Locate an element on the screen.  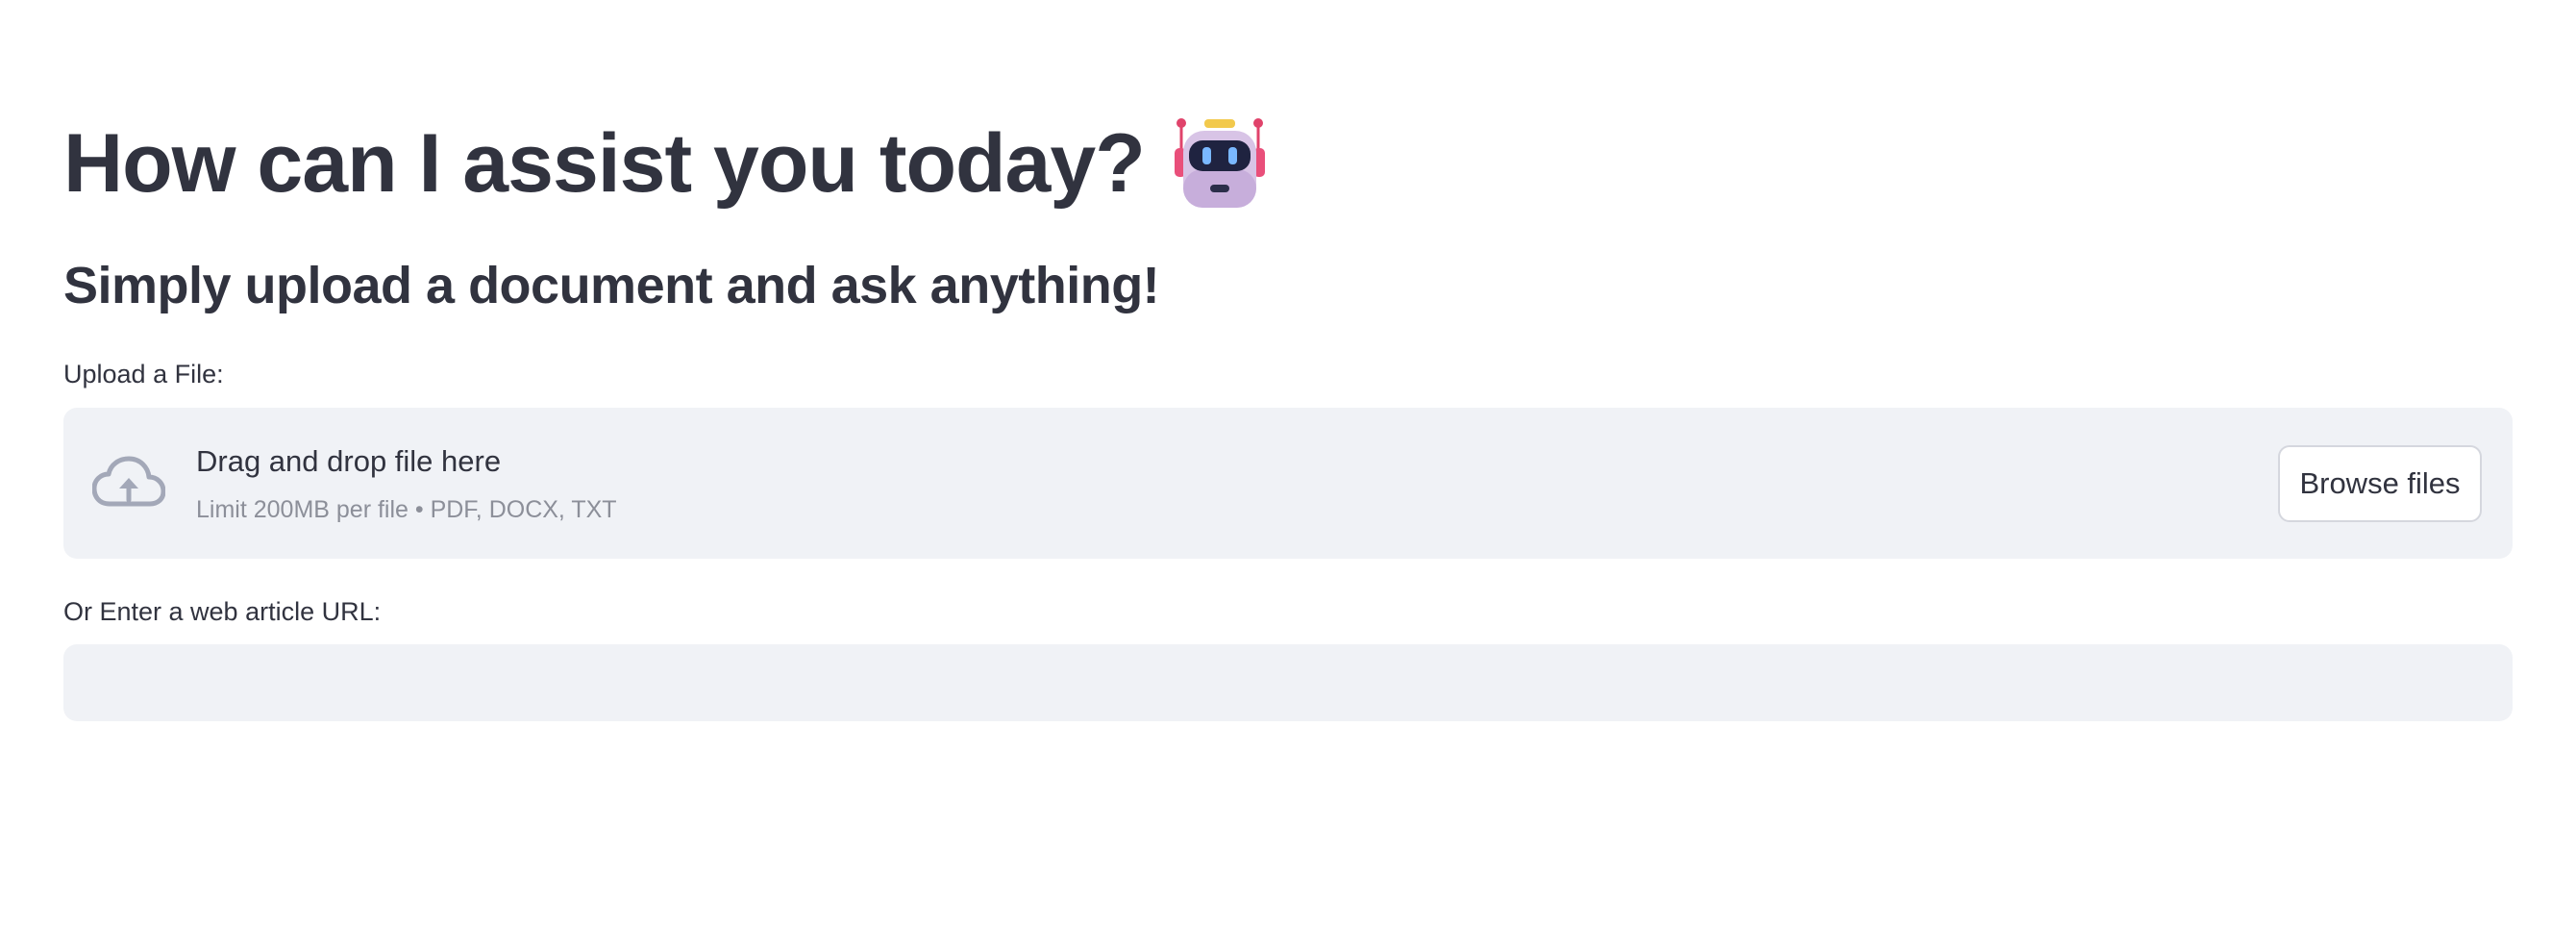
title-row: How can I assist you today? is located at coordinates (665, 163).